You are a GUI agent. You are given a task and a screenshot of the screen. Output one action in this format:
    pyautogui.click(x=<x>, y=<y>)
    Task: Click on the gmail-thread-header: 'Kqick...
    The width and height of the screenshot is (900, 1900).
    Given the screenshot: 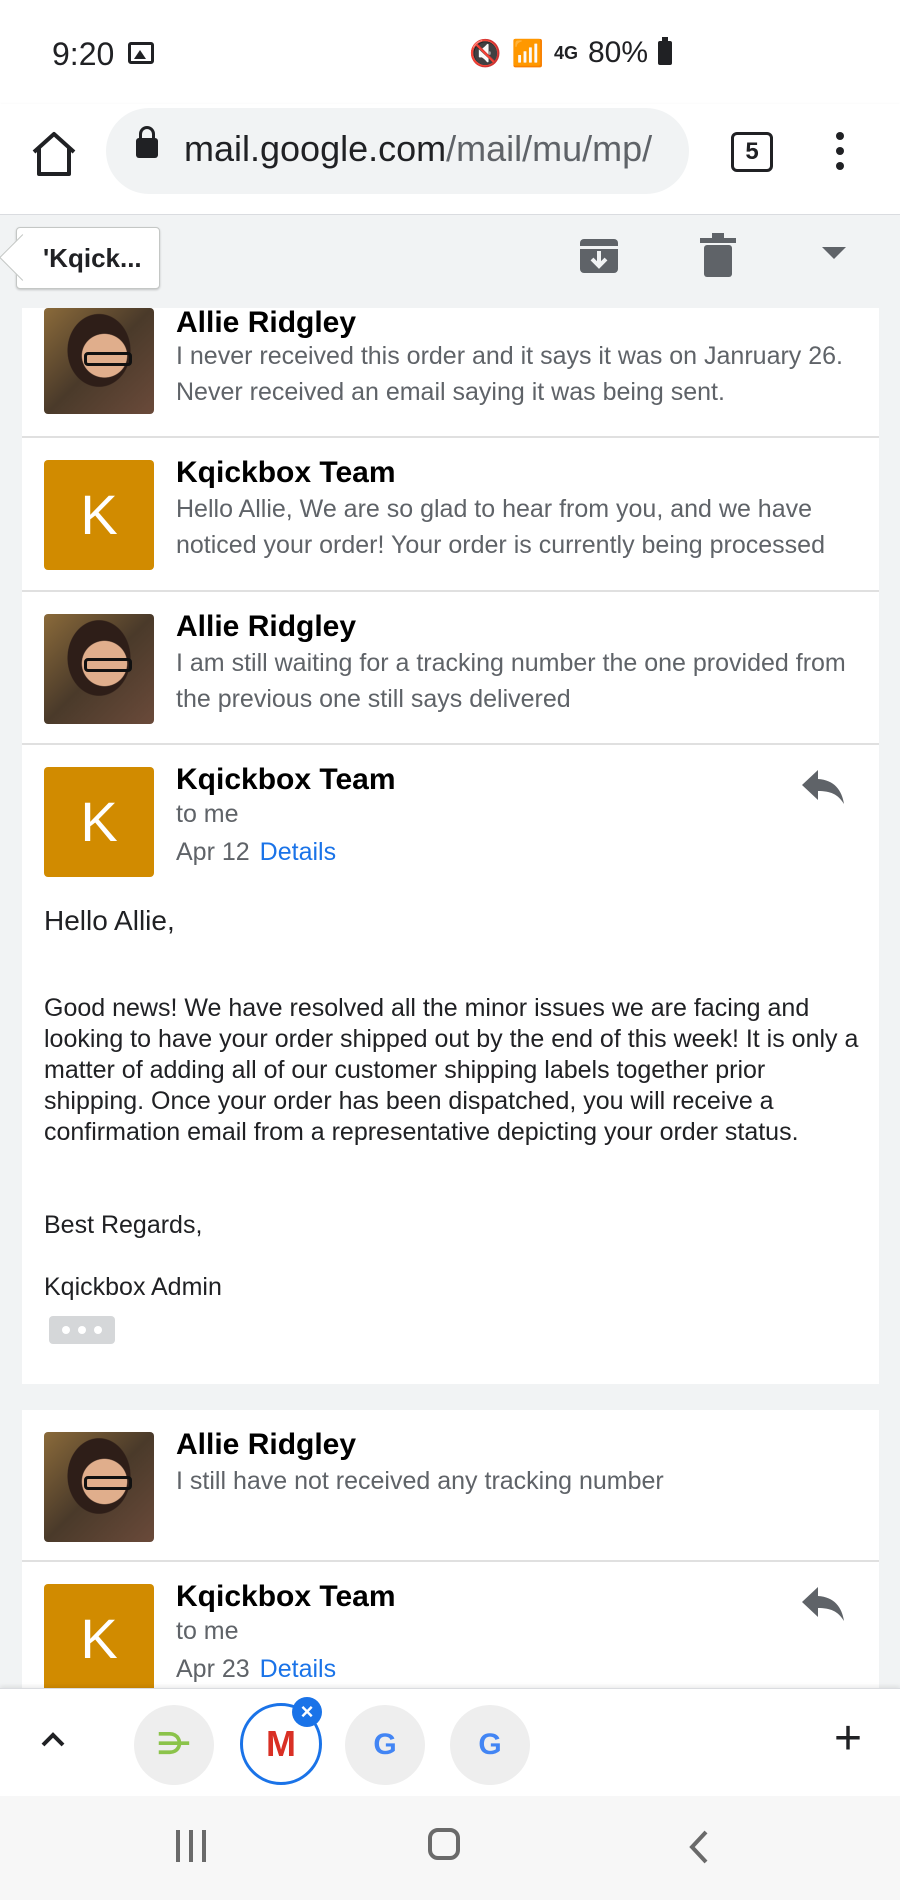 What is the action you would take?
    pyautogui.click(x=450, y=262)
    